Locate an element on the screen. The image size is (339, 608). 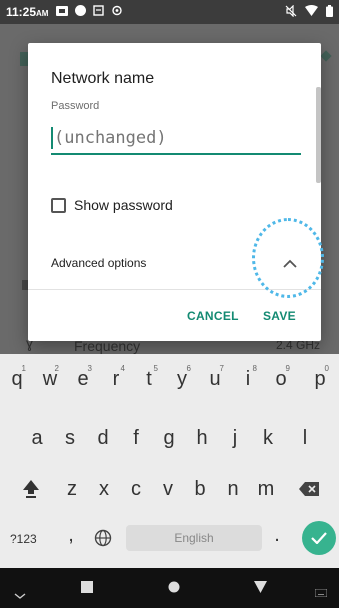
key-r: r4 is located at coordinates (116, 379).